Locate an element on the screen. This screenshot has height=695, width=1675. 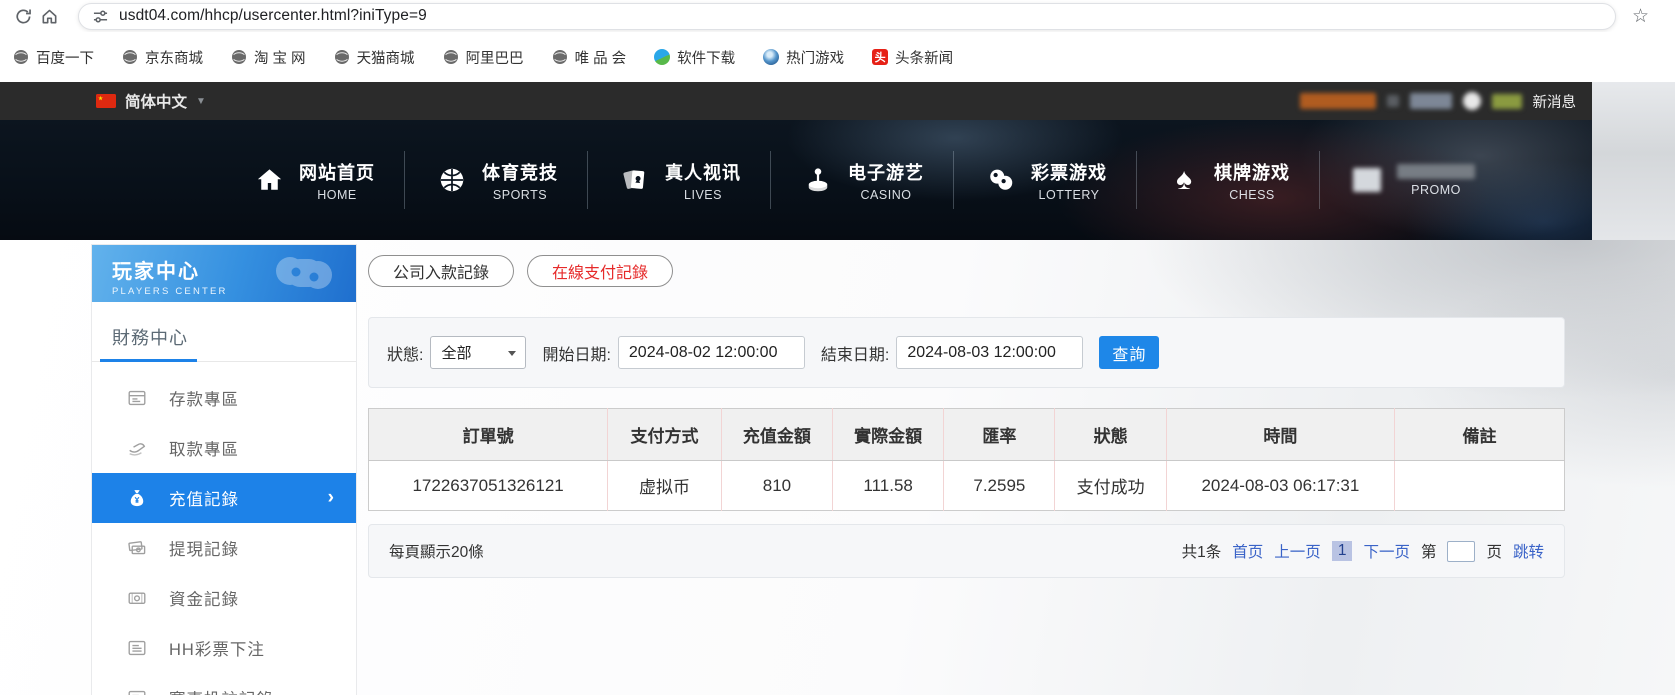
nav-label-zh: 彩票游戏 is located at coordinates (1069, 172).